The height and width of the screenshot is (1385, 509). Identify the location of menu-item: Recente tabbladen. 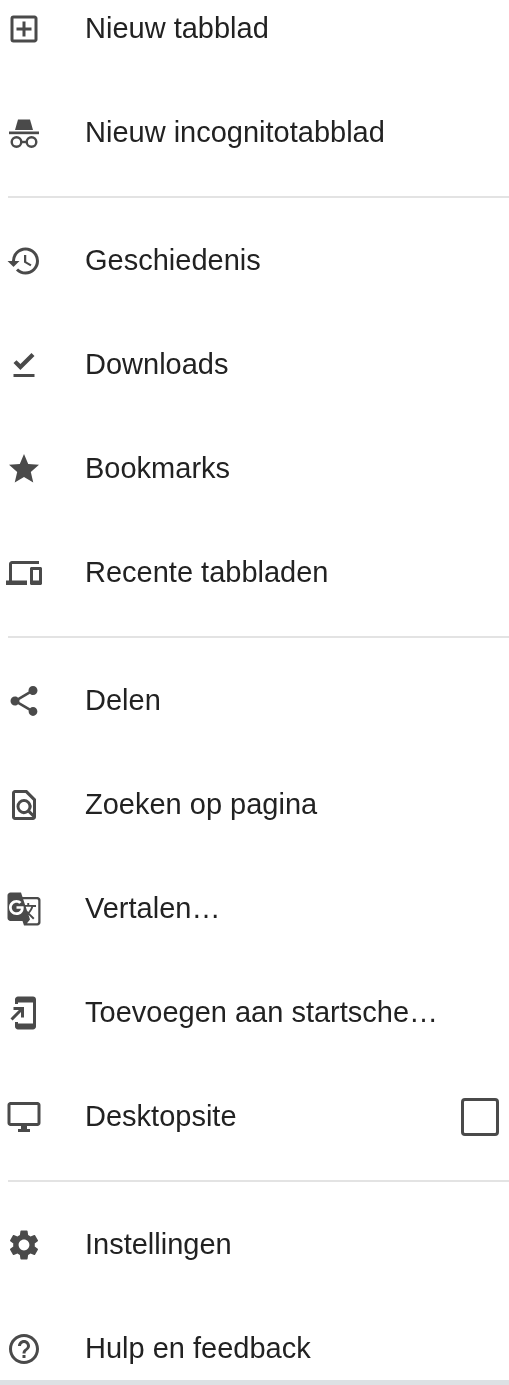
(254, 573).